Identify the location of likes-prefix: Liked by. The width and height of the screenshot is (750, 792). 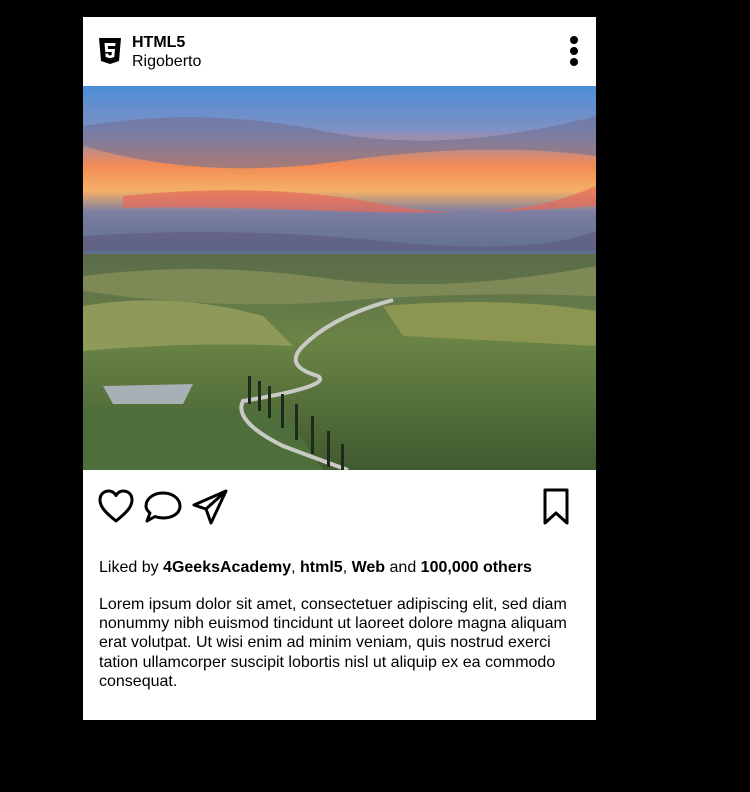
(131, 567).